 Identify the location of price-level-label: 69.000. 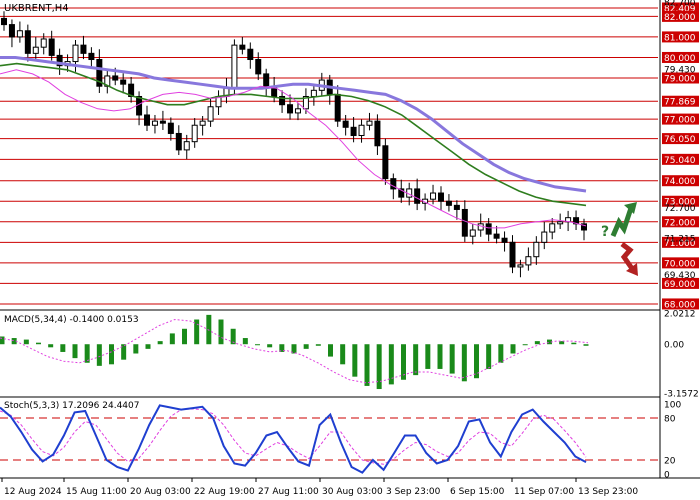
(680, 285).